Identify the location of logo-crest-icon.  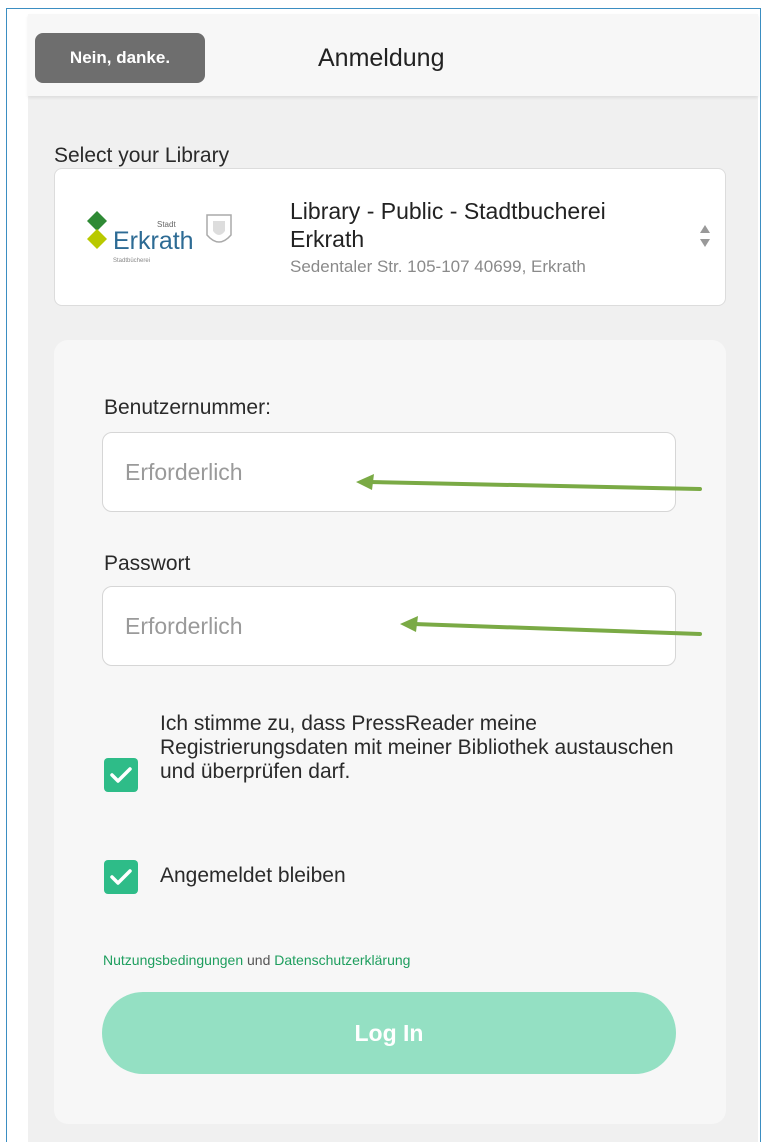
(219, 228).